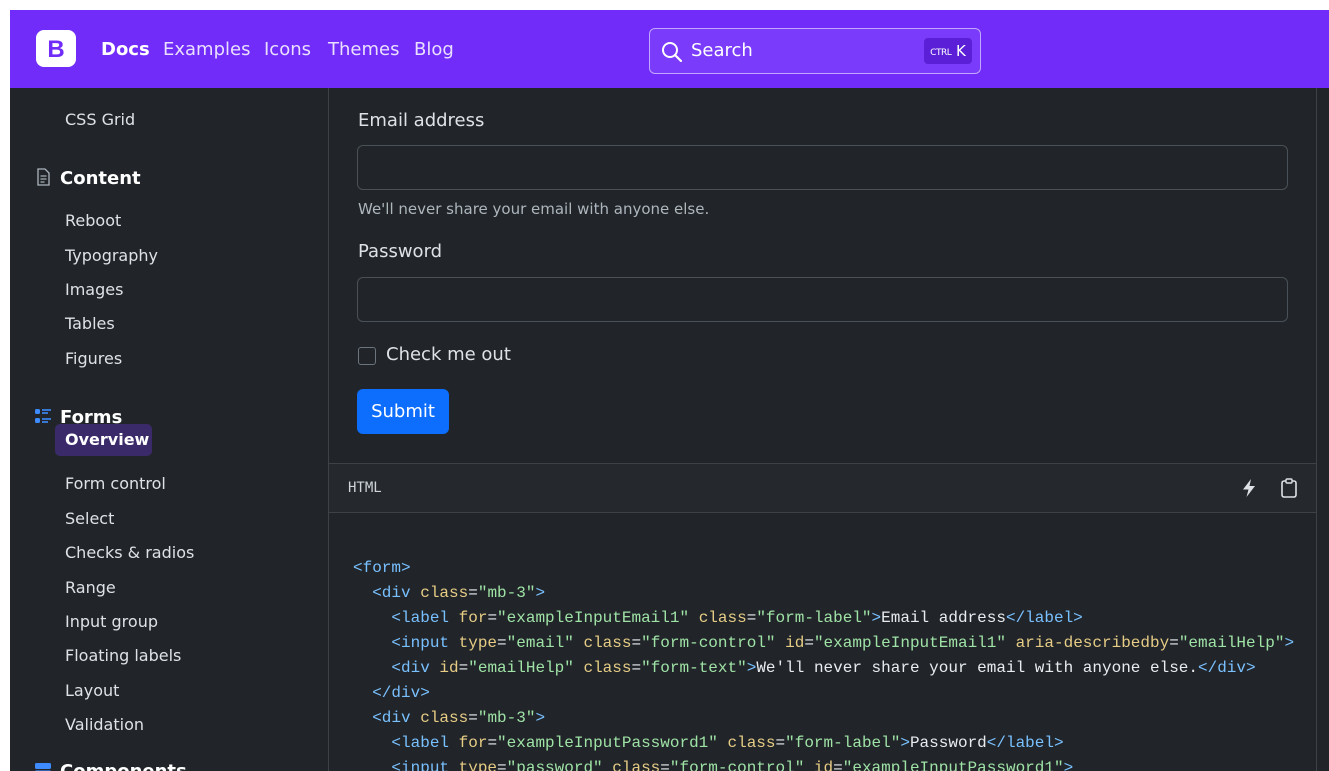 This screenshot has width=1329, height=771. Describe the element at coordinates (90, 324) in the screenshot. I see `sidebar-item-tables: Tables` at that location.